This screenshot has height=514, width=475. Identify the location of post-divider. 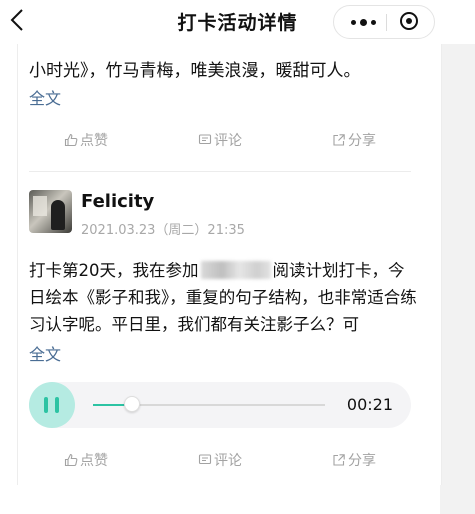
(220, 171).